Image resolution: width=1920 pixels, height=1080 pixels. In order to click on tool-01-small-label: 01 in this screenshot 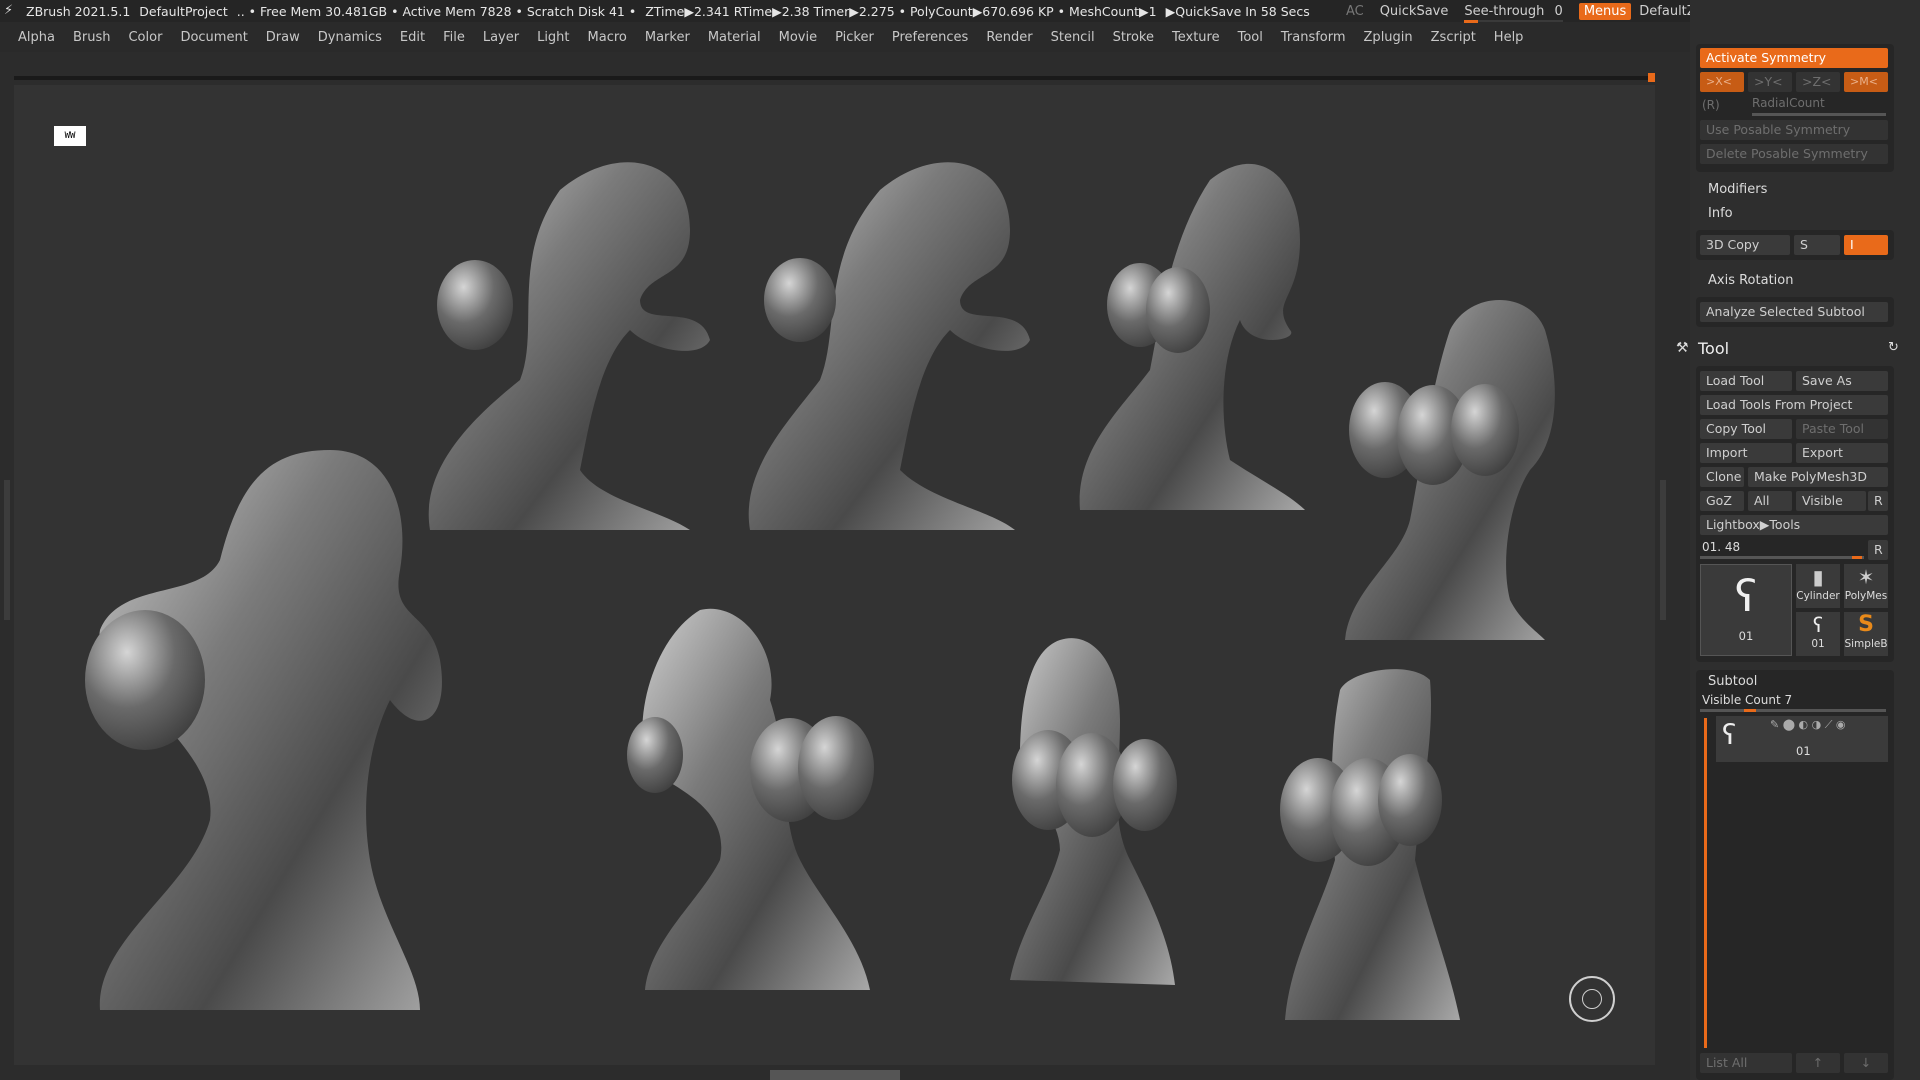, I will do `click(1818, 644)`.